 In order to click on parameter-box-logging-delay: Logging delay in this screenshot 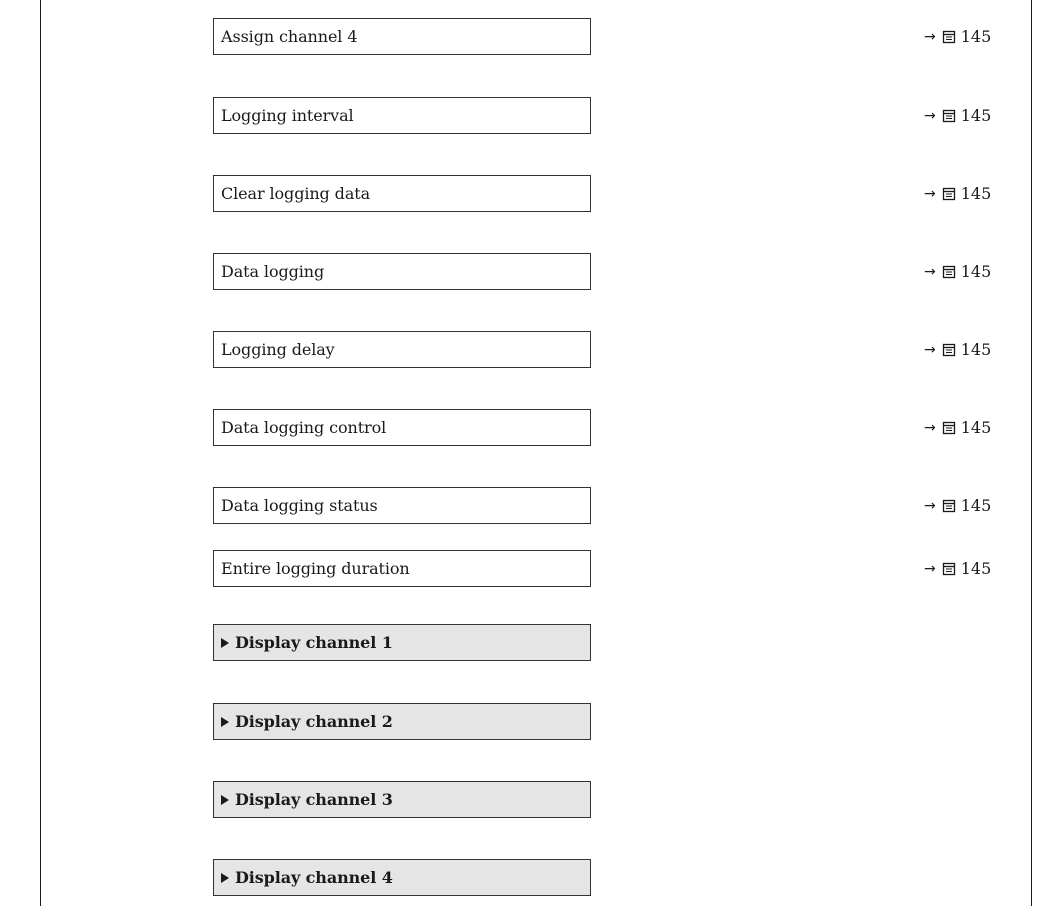, I will do `click(402, 349)`.